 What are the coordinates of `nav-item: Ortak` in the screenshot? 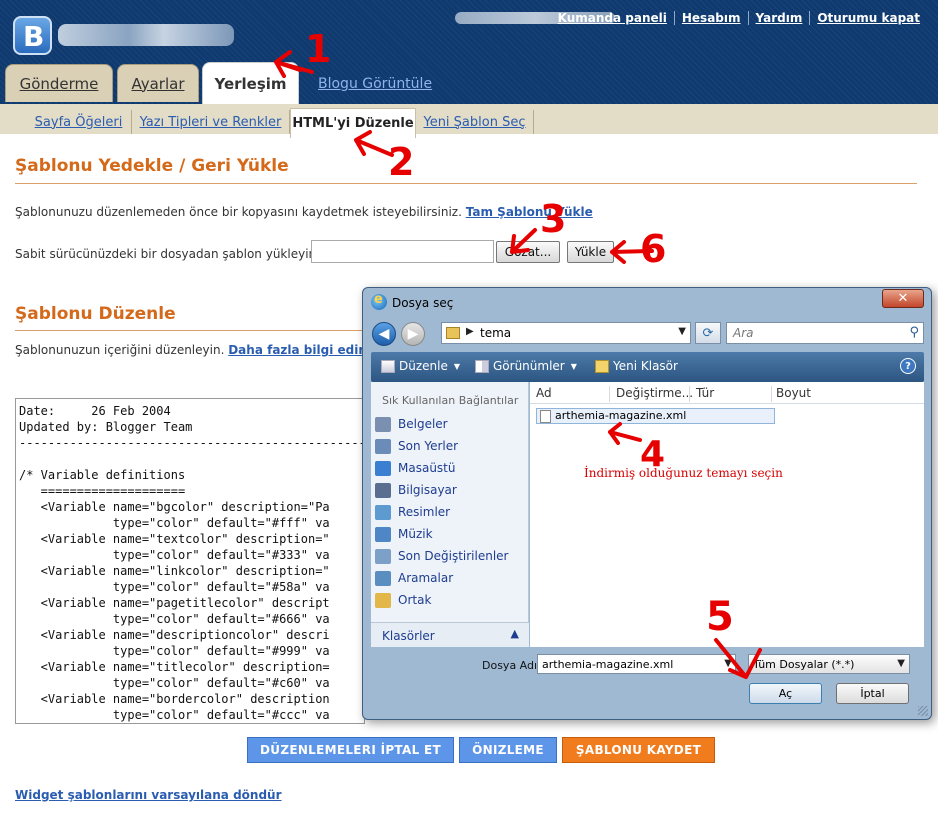 It's located at (450, 600).